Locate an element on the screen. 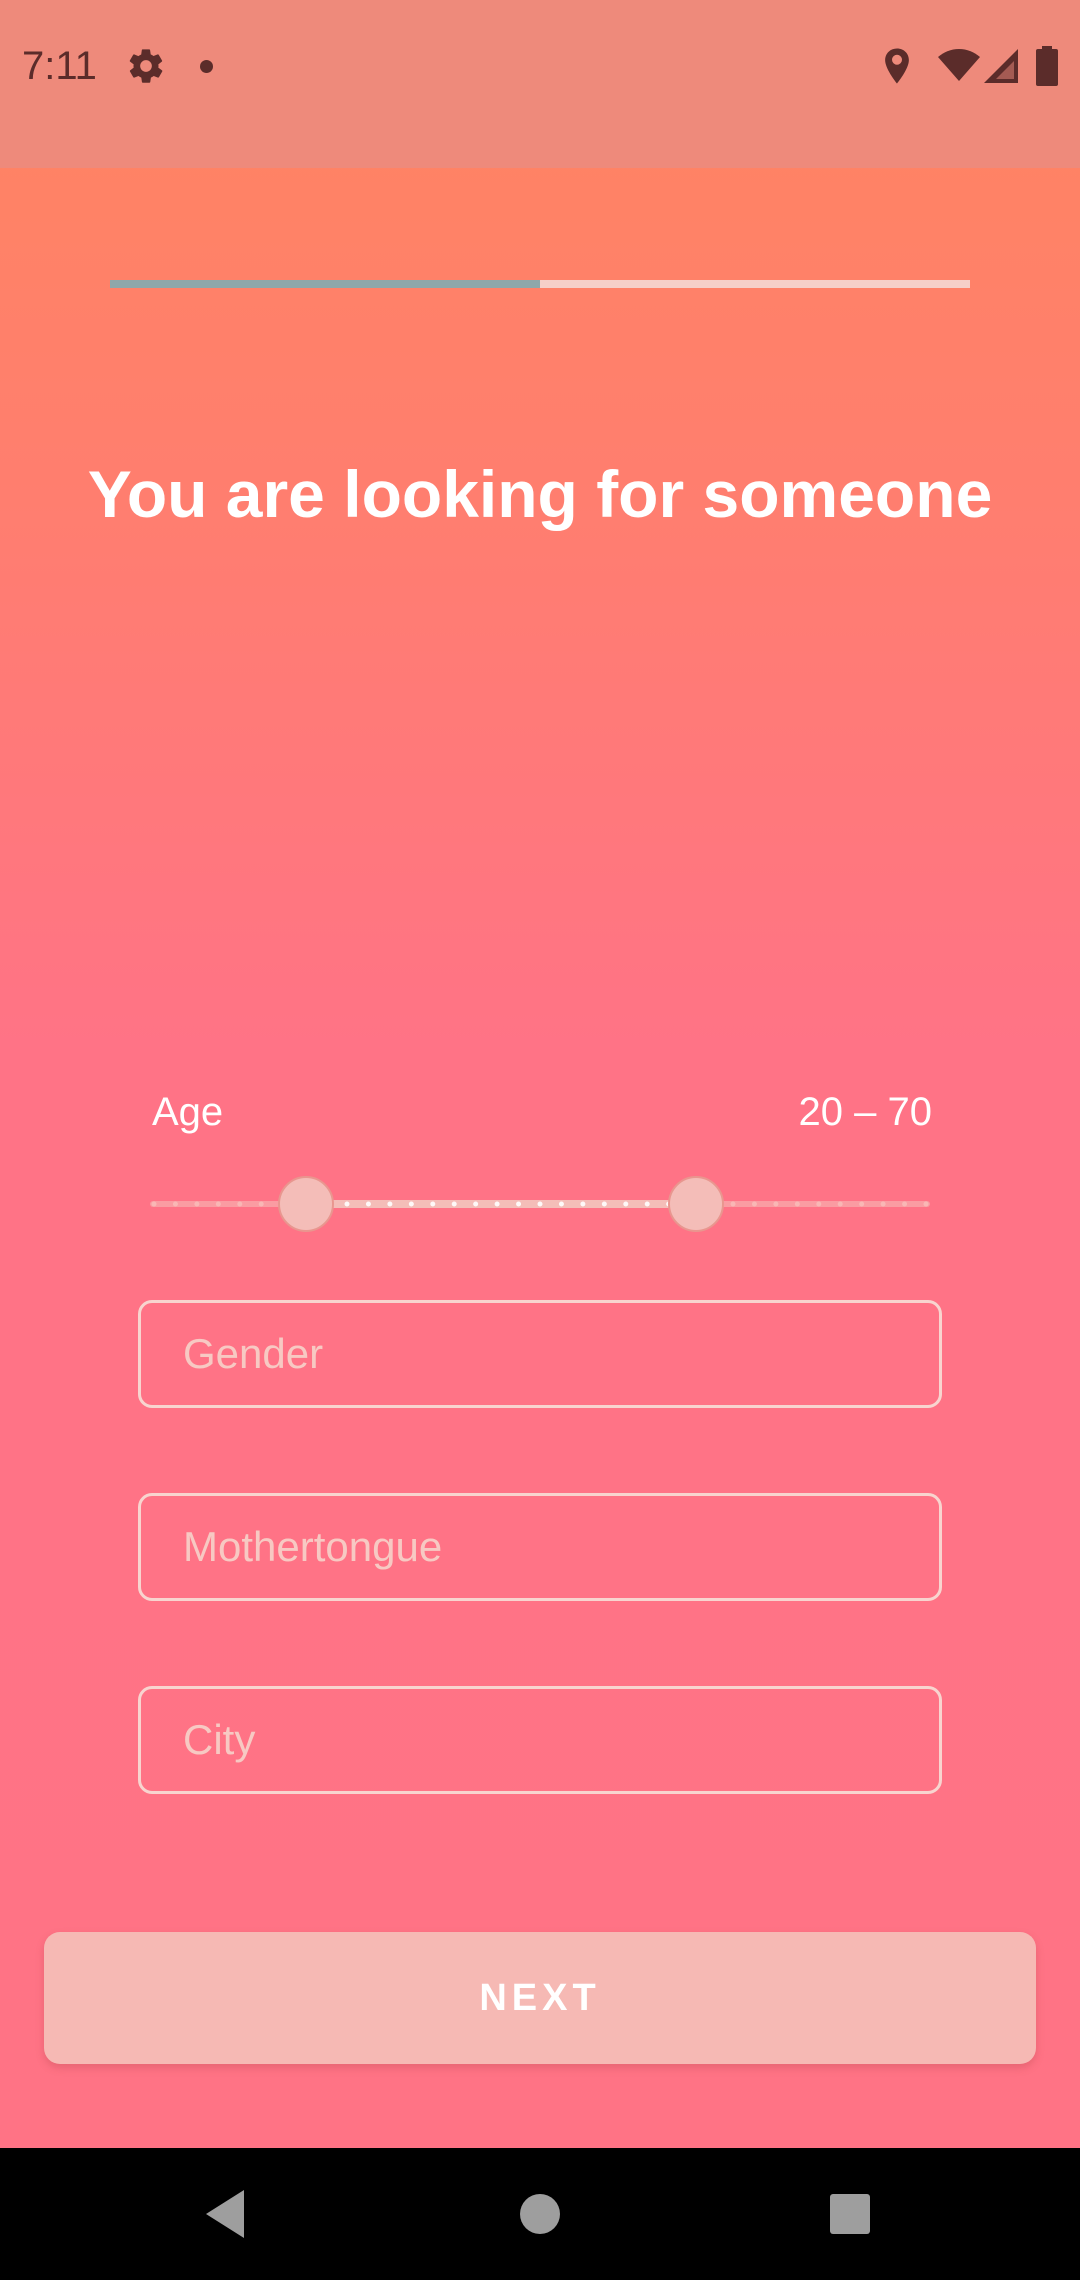 The width and height of the screenshot is (1080, 2280). step-progress-bar is located at coordinates (540, 284).